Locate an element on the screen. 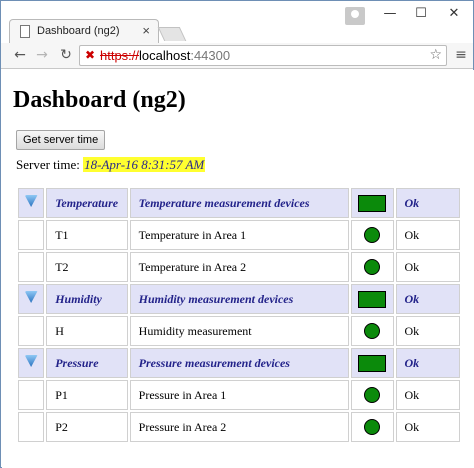 The height and width of the screenshot is (468, 474). device-description: Temperature in Area 2 is located at coordinates (239, 267).